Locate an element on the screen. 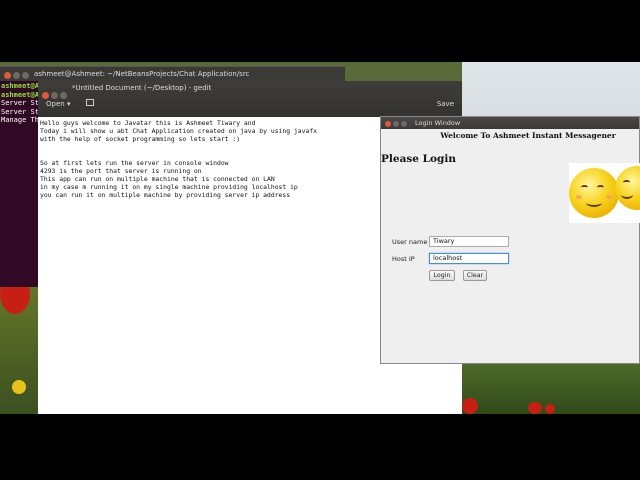 Image resolution: width=640 pixels, height=480 pixels. username-label: User name is located at coordinates (410, 242).